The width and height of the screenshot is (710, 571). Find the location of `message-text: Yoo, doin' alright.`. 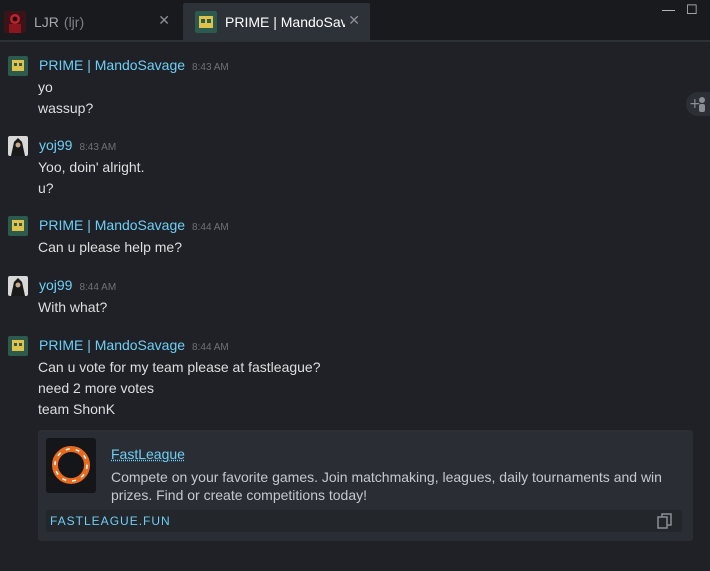

message-text: Yoo, doin' alright. is located at coordinates (91, 167).